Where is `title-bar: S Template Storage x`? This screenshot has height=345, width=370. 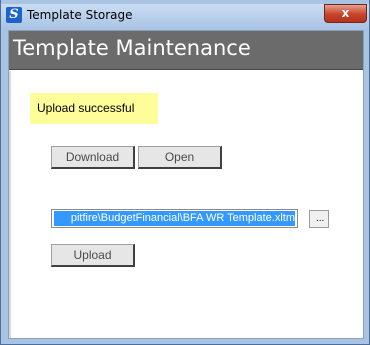 title-bar: S Template Storage x is located at coordinates (185, 17).